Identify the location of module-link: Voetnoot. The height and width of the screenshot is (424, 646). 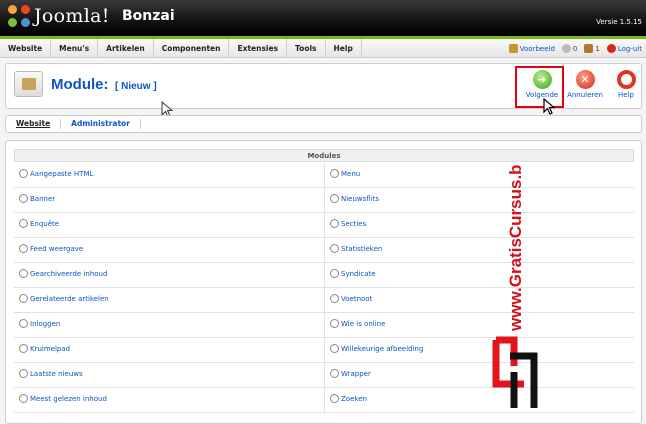
(356, 299).